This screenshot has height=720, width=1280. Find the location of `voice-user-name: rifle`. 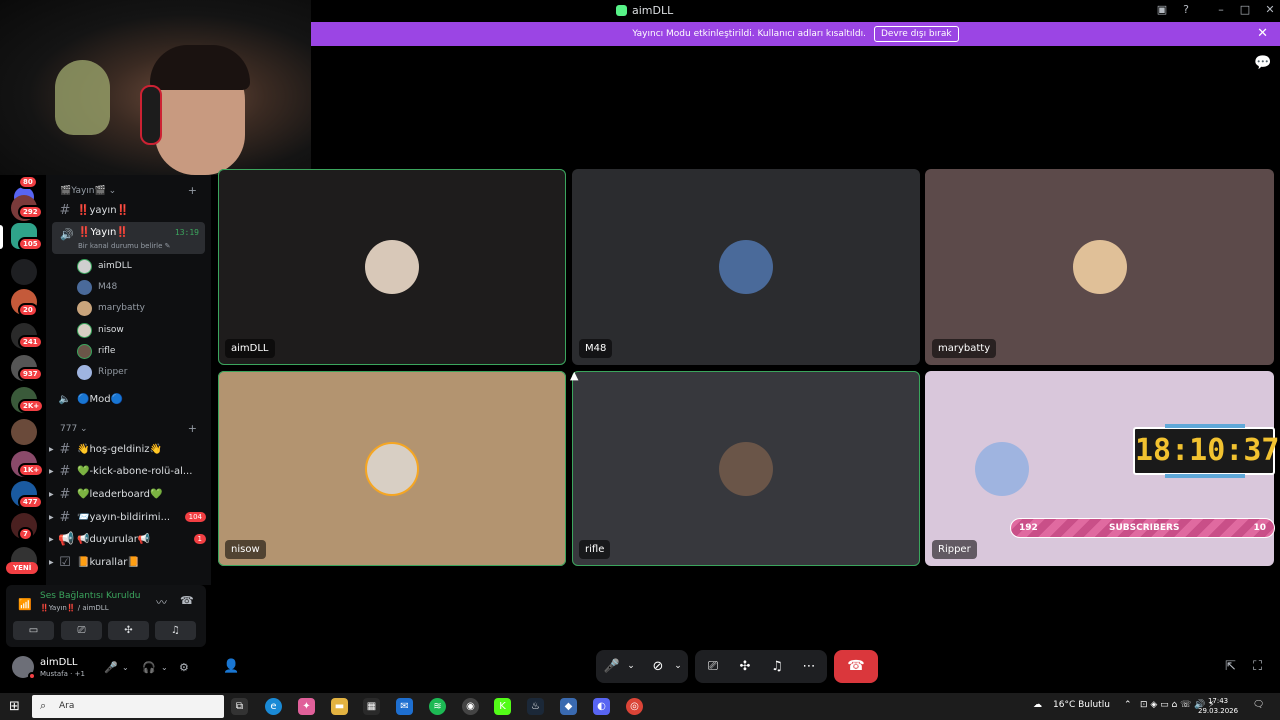

voice-user-name: rifle is located at coordinates (107, 351).